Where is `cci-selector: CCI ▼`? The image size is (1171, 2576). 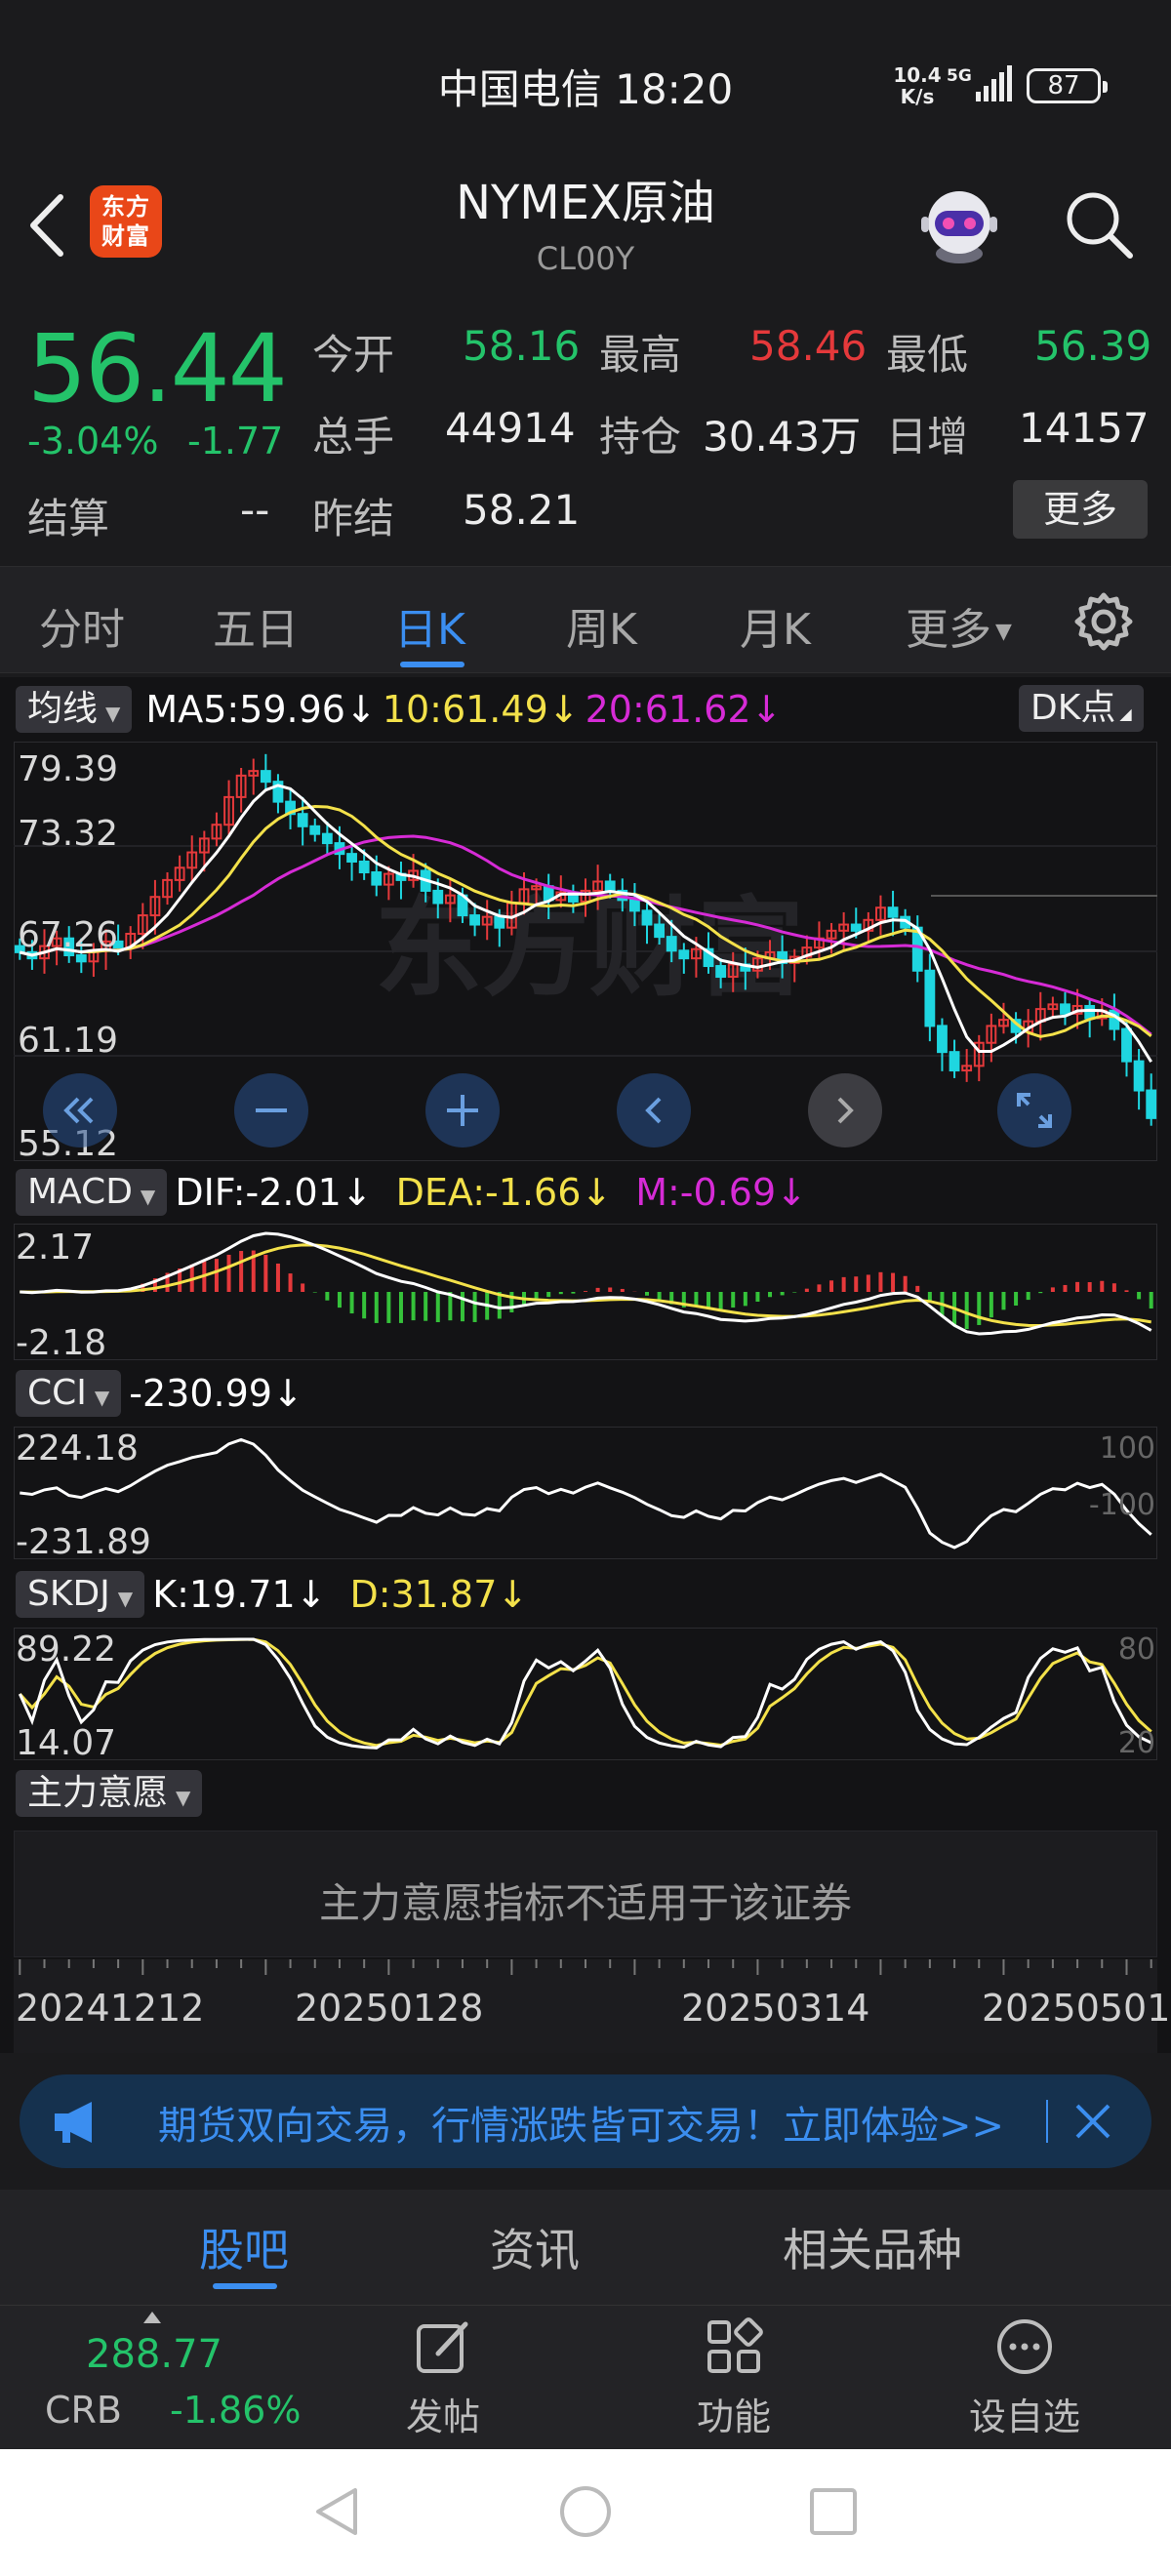
cci-selector: CCI ▼ is located at coordinates (69, 1393).